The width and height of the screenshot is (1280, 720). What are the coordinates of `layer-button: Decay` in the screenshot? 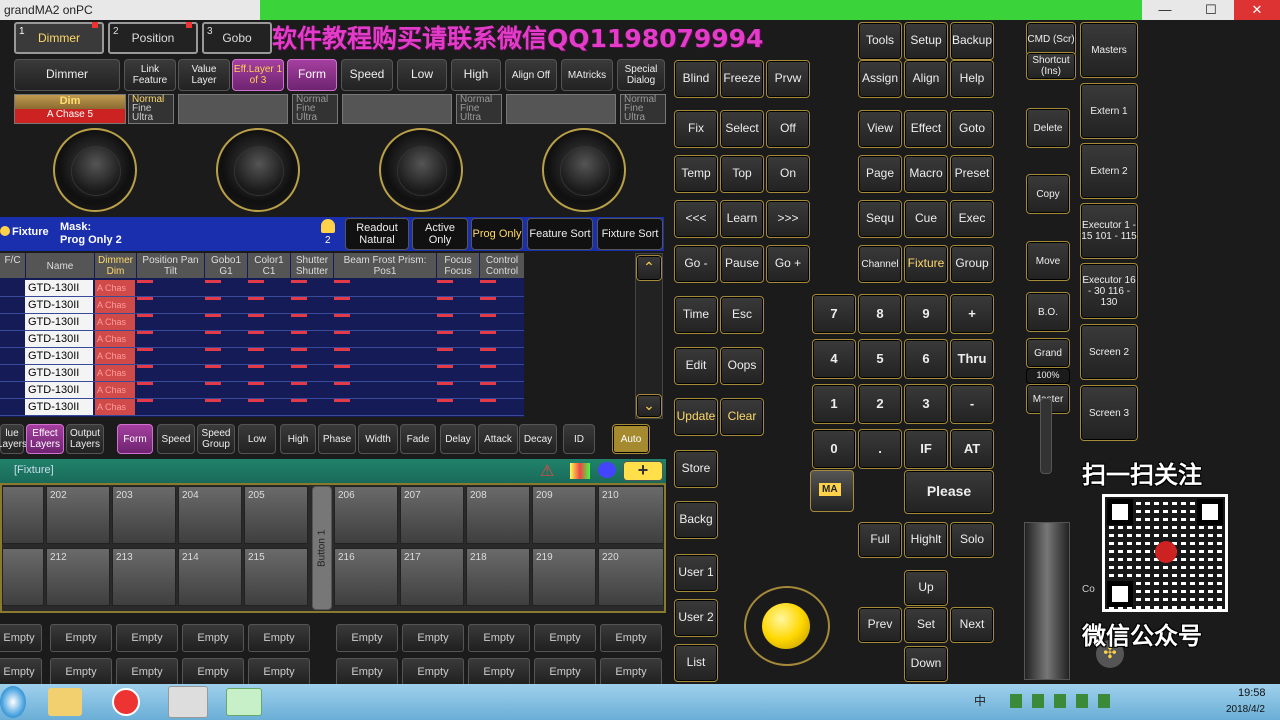 It's located at (538, 439).